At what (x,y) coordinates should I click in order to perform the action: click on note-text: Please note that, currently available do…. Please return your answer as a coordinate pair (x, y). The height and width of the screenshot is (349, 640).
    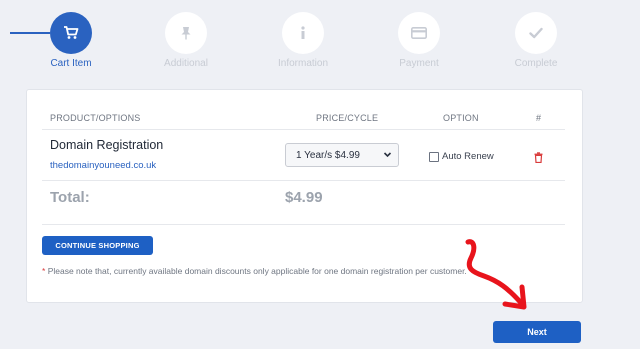
    Looking at the image, I should click on (257, 271).